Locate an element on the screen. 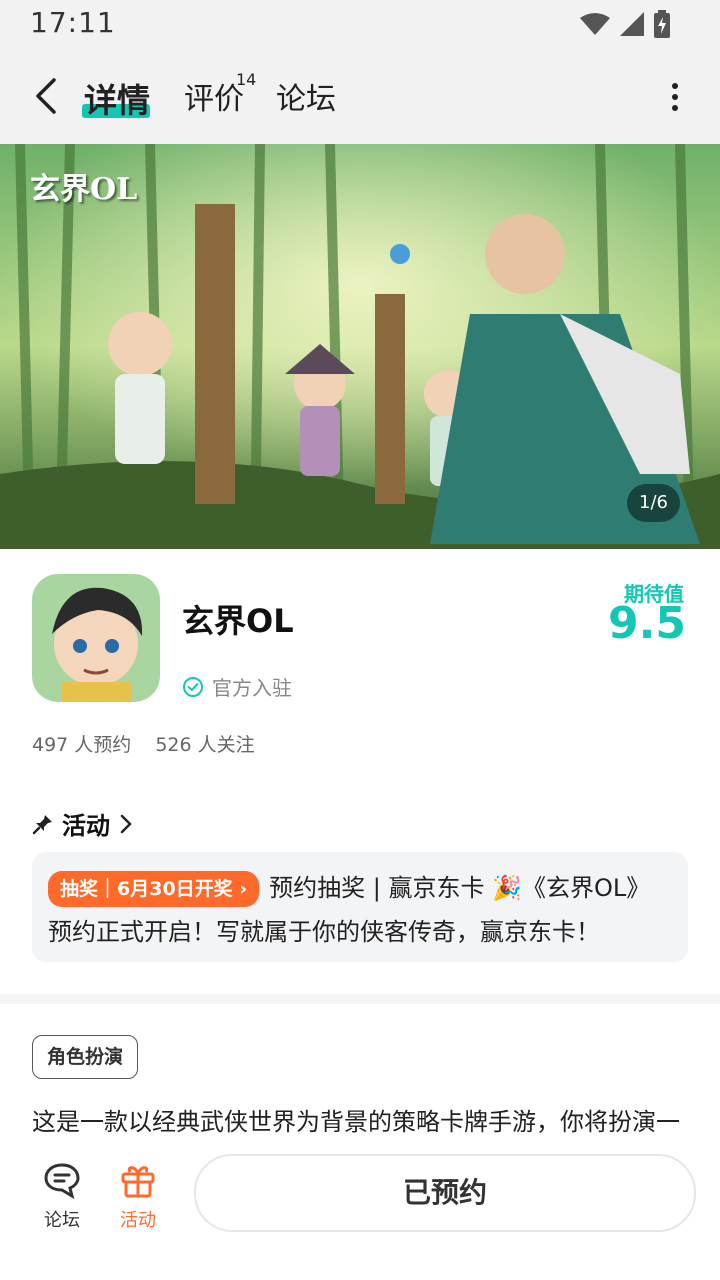 Image resolution: width=720 pixels, height=1280 pixels. official-label: 官方入驻 is located at coordinates (252, 688).